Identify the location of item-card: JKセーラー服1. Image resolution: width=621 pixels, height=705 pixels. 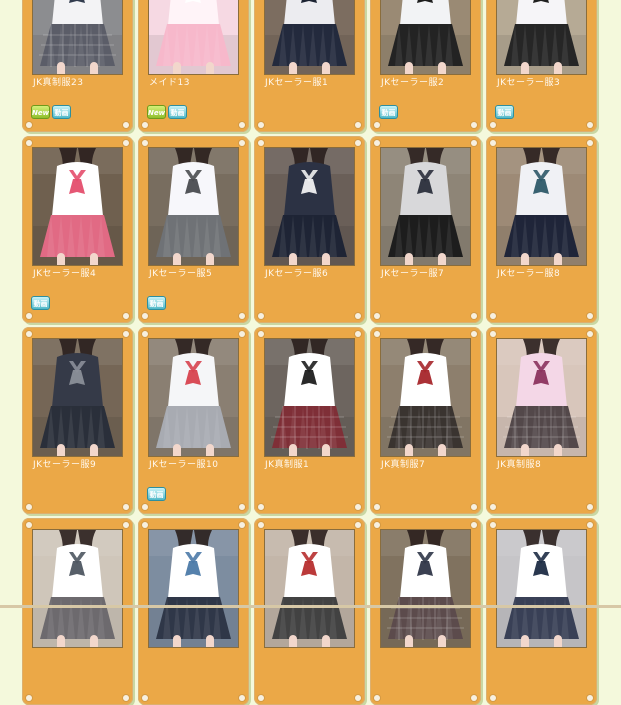
(309, 66).